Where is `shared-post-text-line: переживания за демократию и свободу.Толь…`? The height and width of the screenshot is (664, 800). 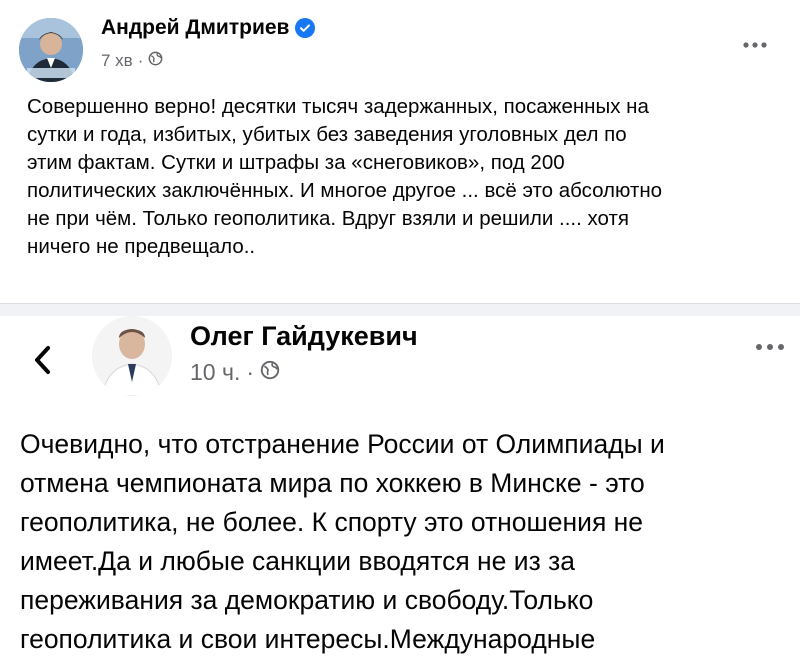
shared-post-text-line: переживания за демократию и свободу.Толь… is located at coordinates (307, 600).